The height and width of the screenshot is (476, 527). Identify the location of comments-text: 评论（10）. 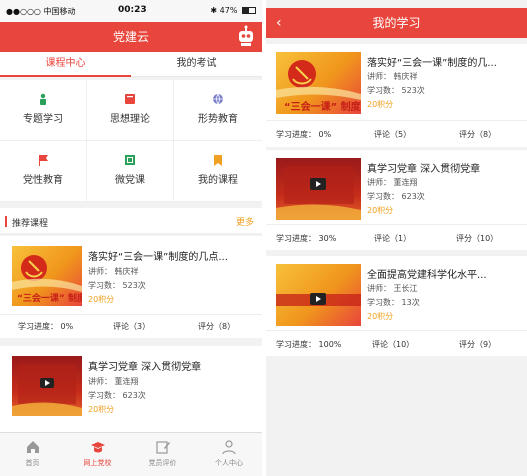
(393, 344).